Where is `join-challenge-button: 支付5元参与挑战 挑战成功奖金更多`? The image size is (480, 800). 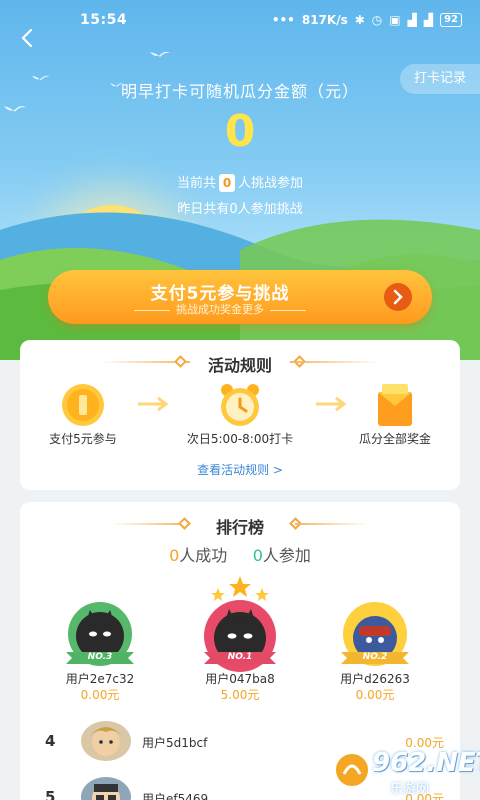
join-challenge-button: 支付5元参与挑战 挑战成功奖金更多 is located at coordinates (240, 297).